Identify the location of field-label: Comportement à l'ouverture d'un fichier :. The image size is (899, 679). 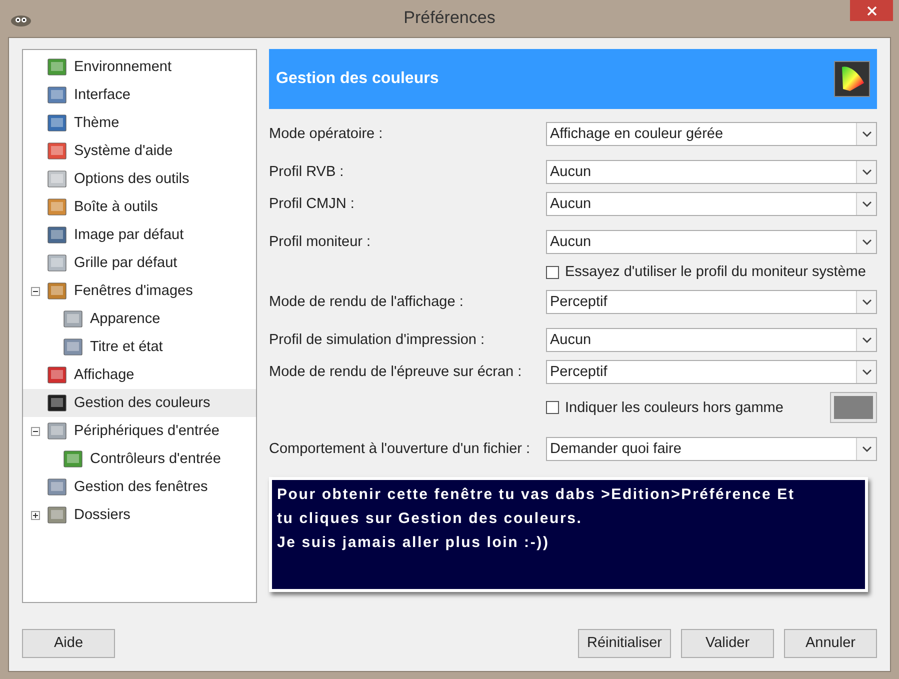
(400, 449).